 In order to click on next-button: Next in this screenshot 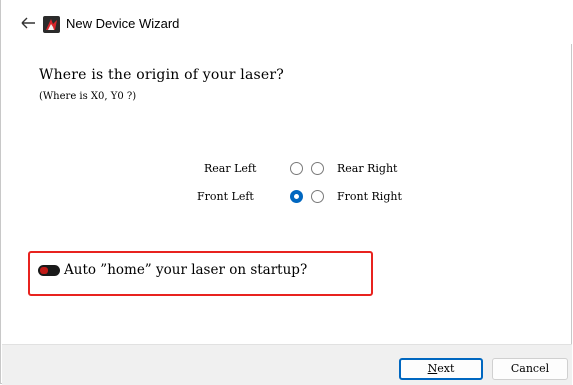, I will do `click(441, 369)`.